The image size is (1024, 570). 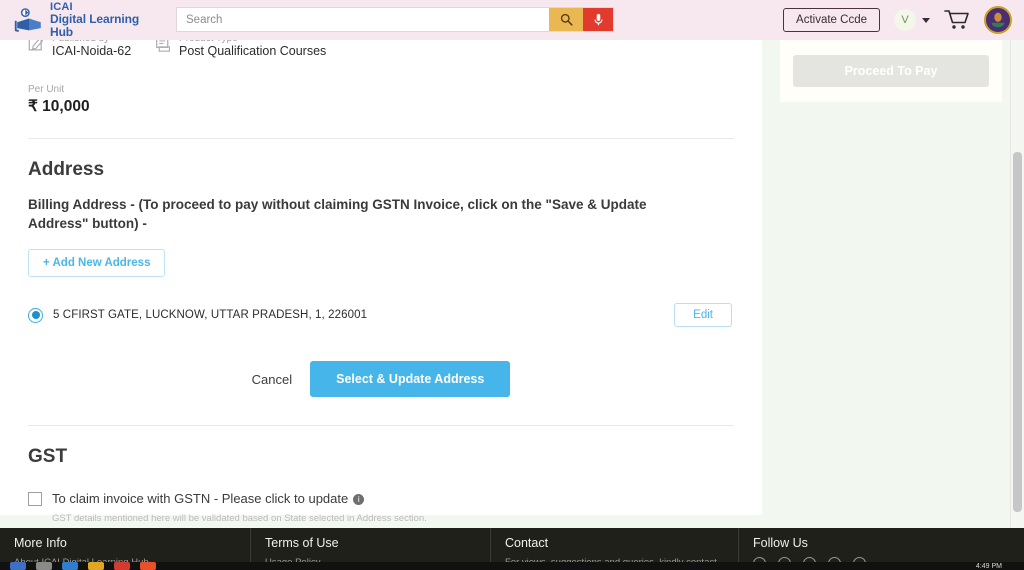 I want to click on footer-title-follow-us: Follow Us, so click(x=780, y=543).